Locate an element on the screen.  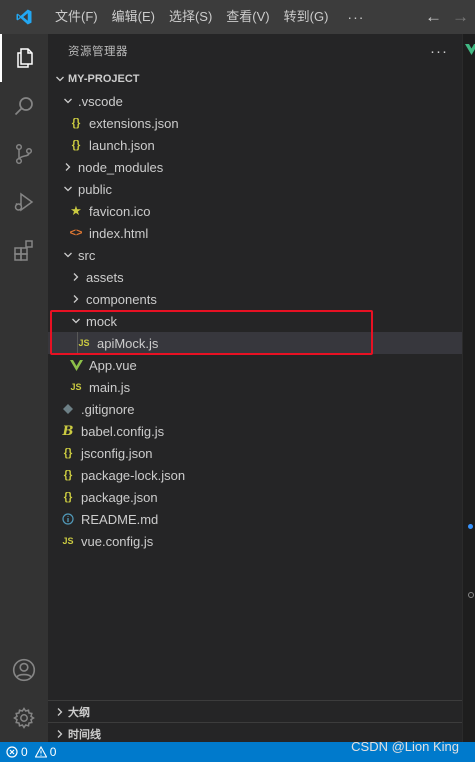
menu-go: 转到(G) is located at coordinates (306, 17).